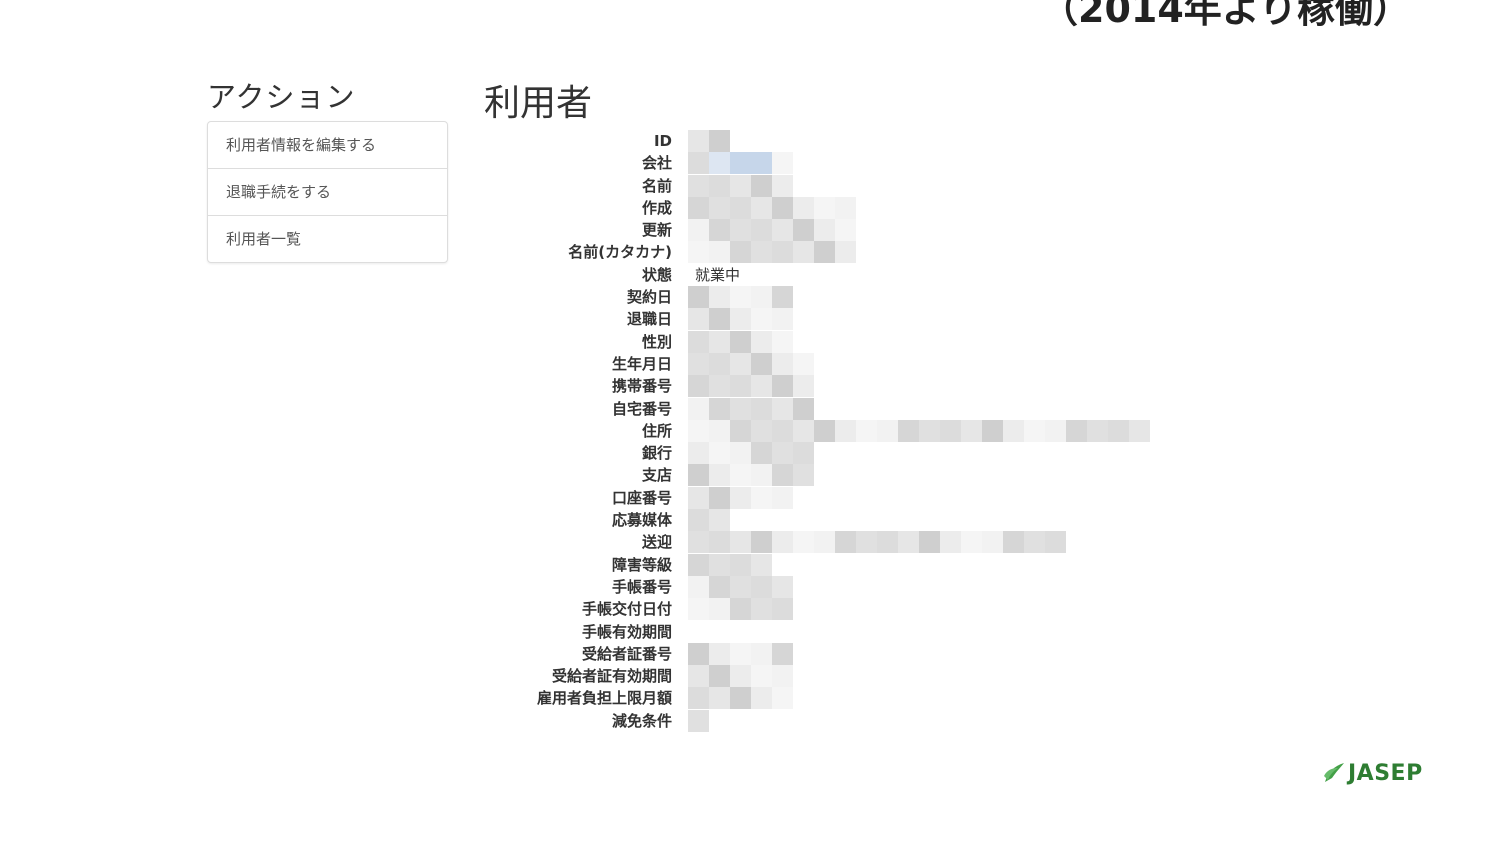  I want to click on field-label: 受給者証有効期間, so click(611, 676).